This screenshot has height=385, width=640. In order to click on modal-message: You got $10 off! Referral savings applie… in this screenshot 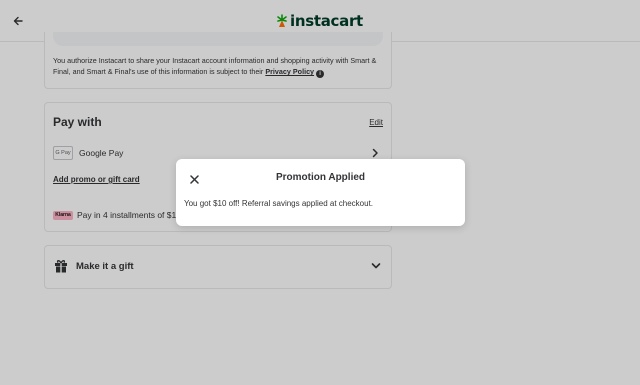, I will do `click(279, 203)`.